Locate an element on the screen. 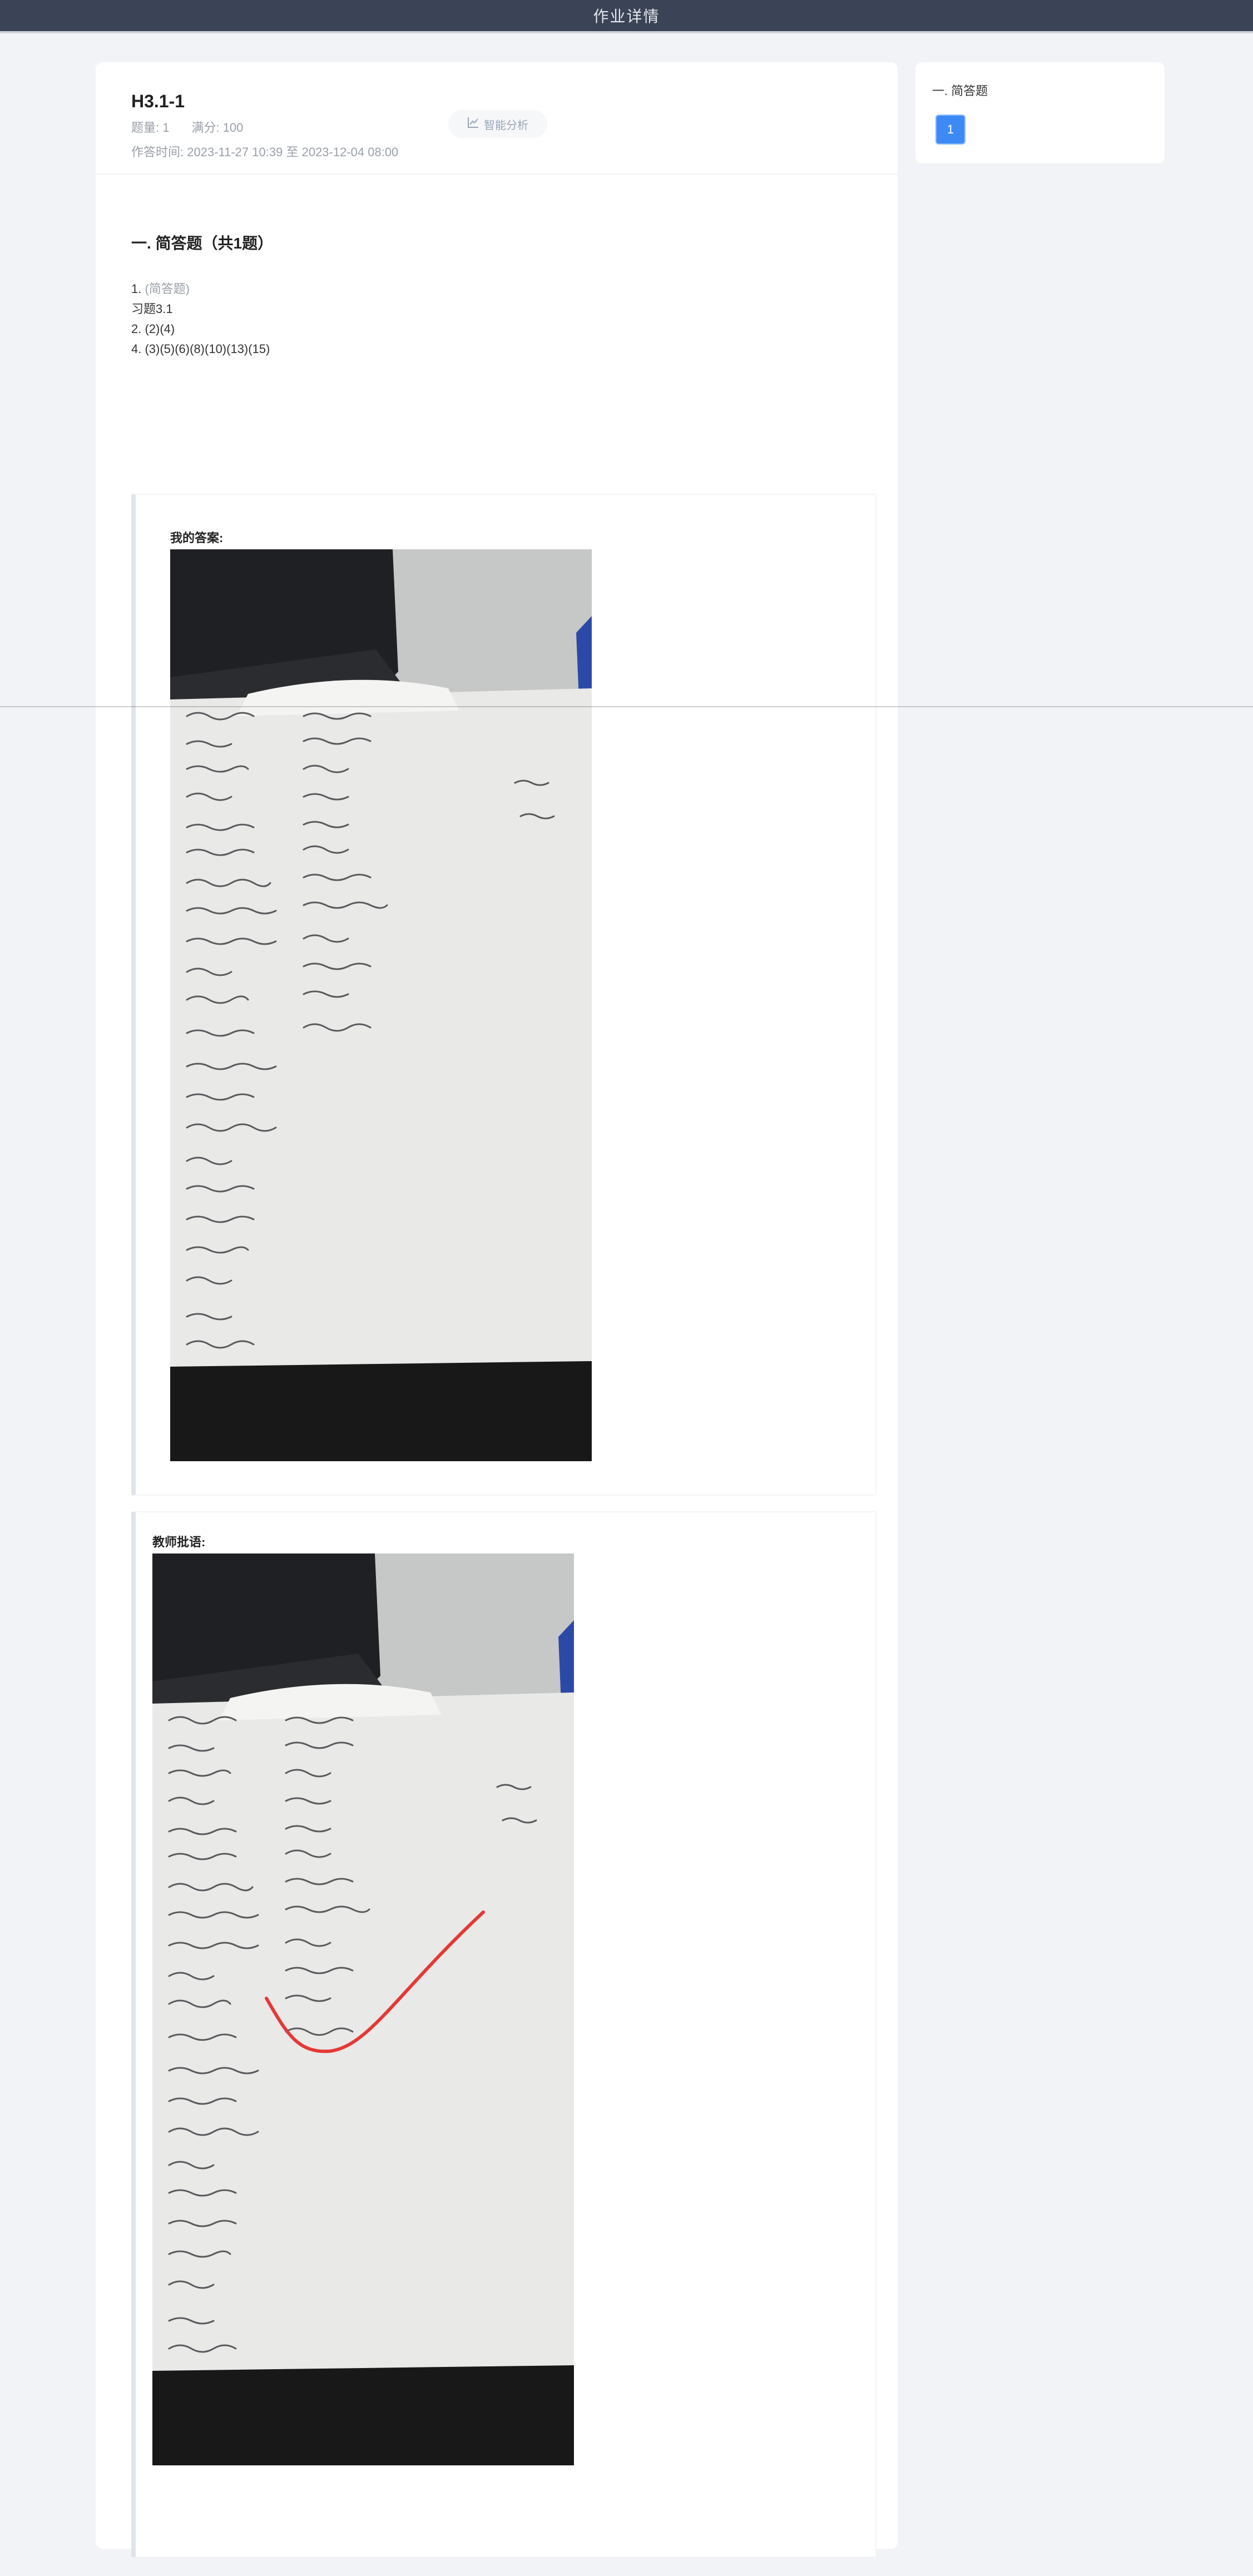  smart-analysis-label: 智能分析 is located at coordinates (506, 125).